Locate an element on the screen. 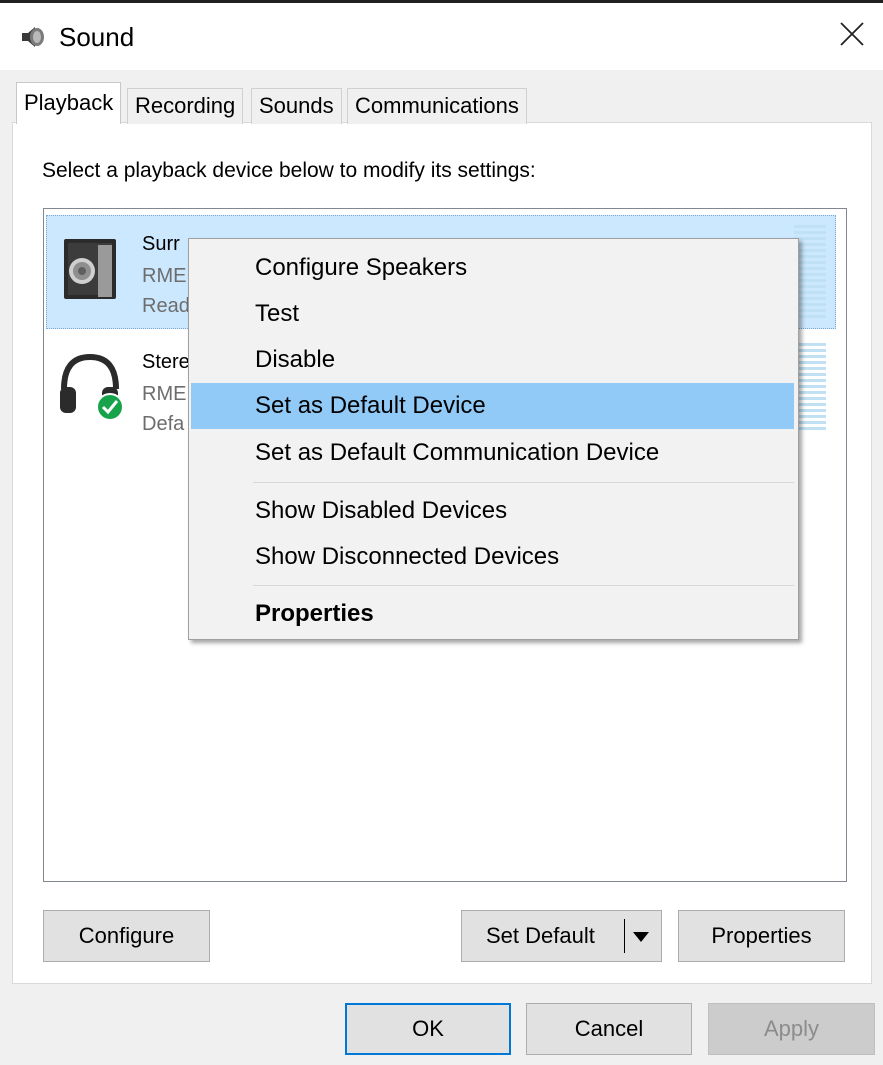 The height and width of the screenshot is (1065, 883). ok-button: OK is located at coordinates (428, 1029).